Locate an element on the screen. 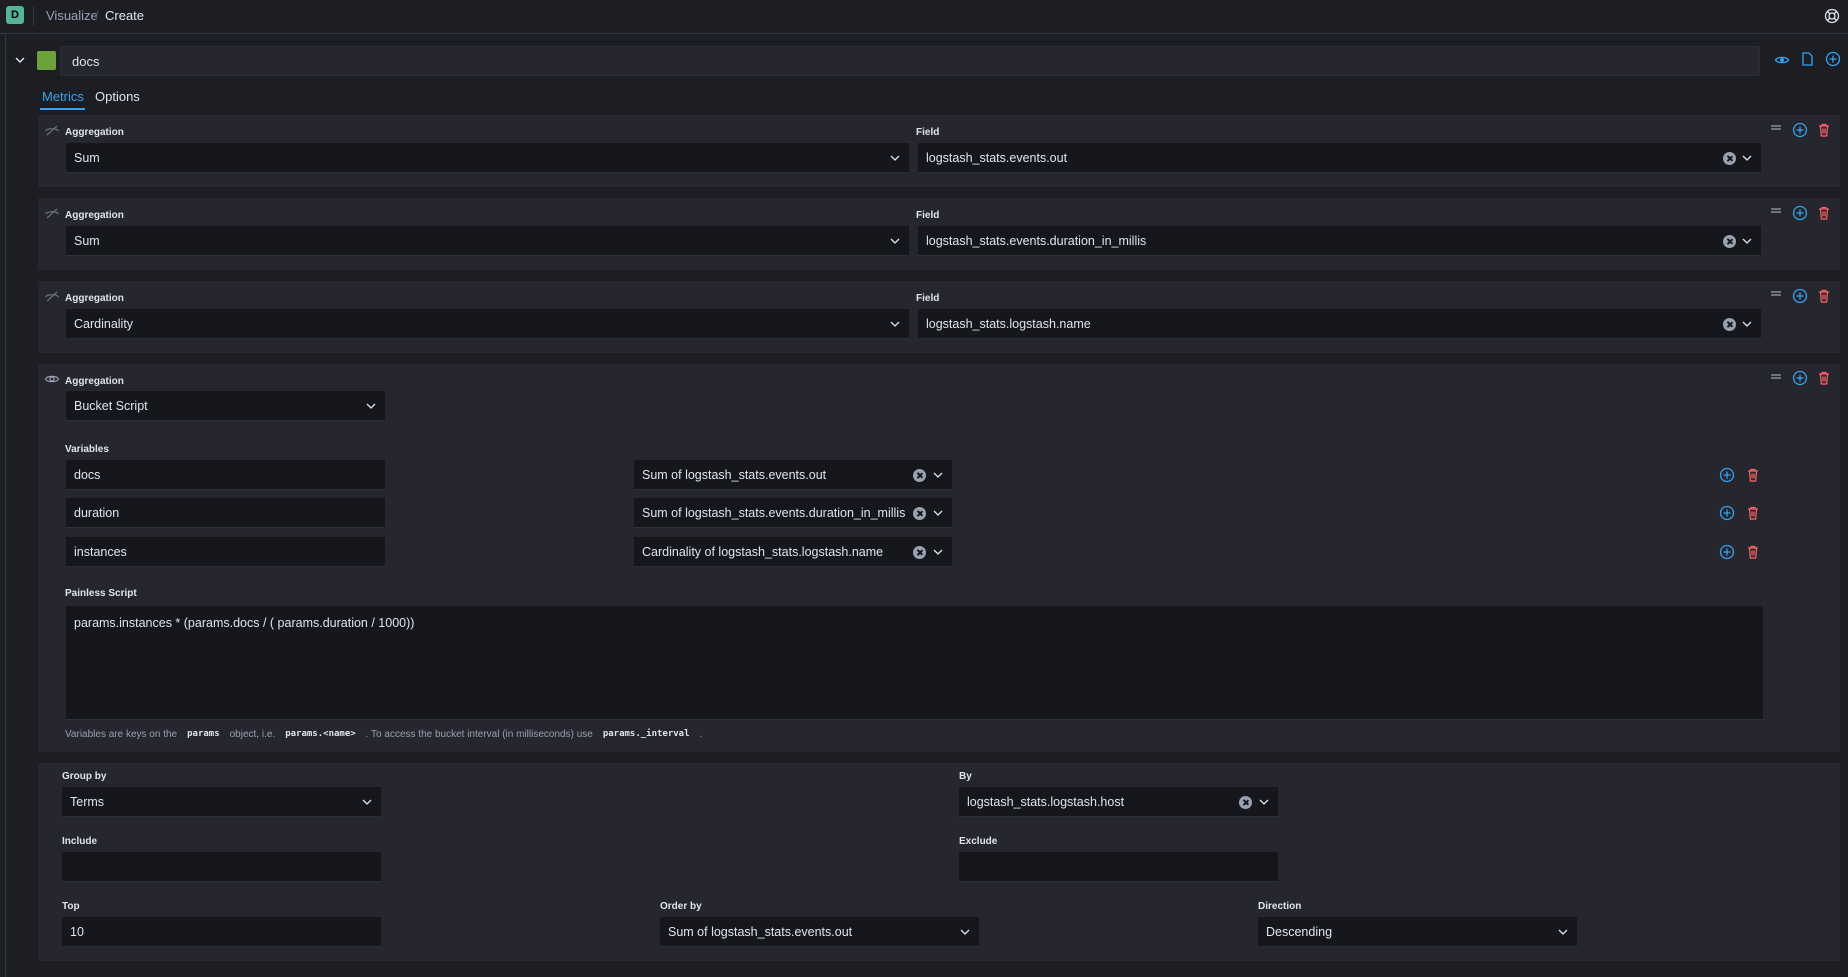  field-select: logstash_stats.logstash.name is located at coordinates (1339, 324).